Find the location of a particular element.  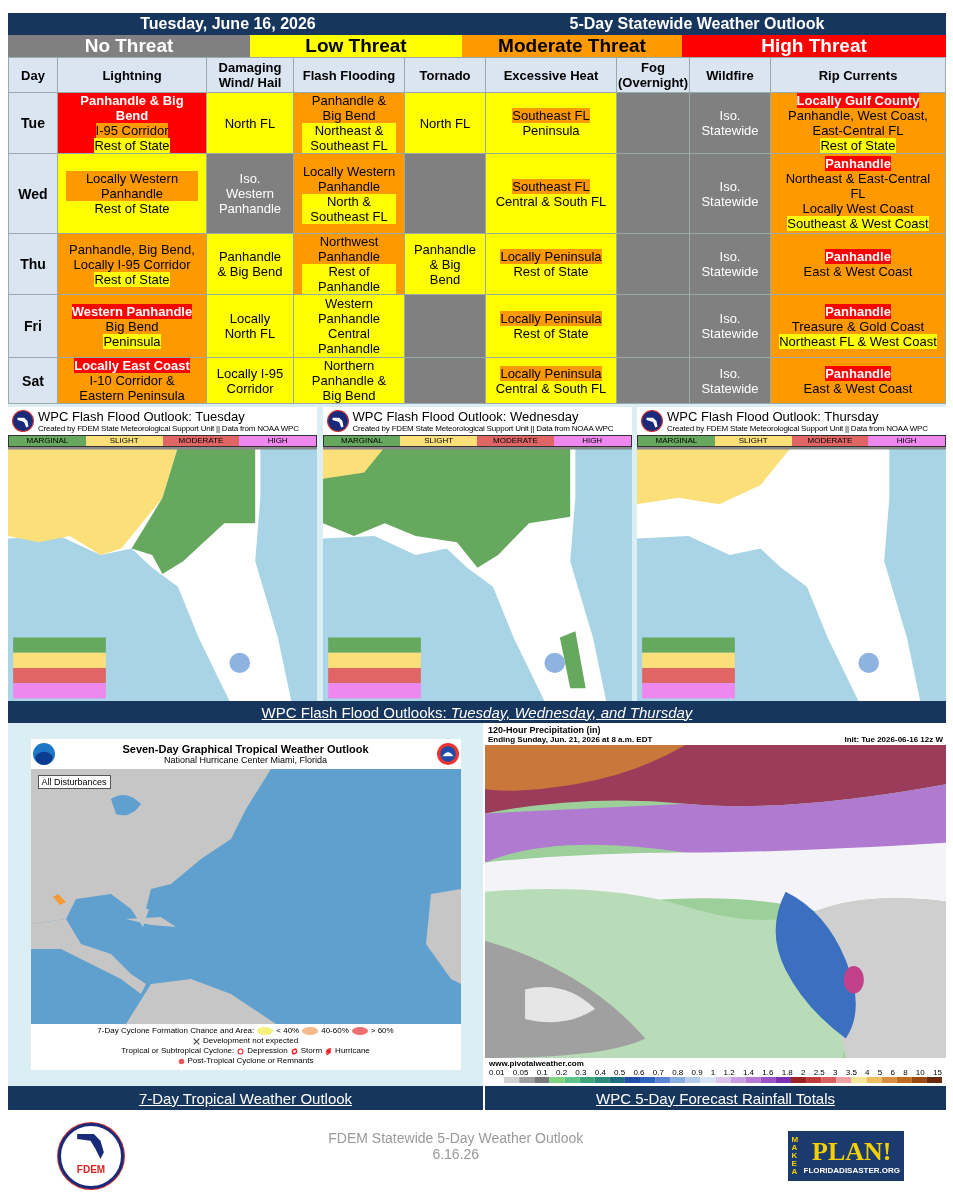

dot-icon is located at coordinates (181, 1061).